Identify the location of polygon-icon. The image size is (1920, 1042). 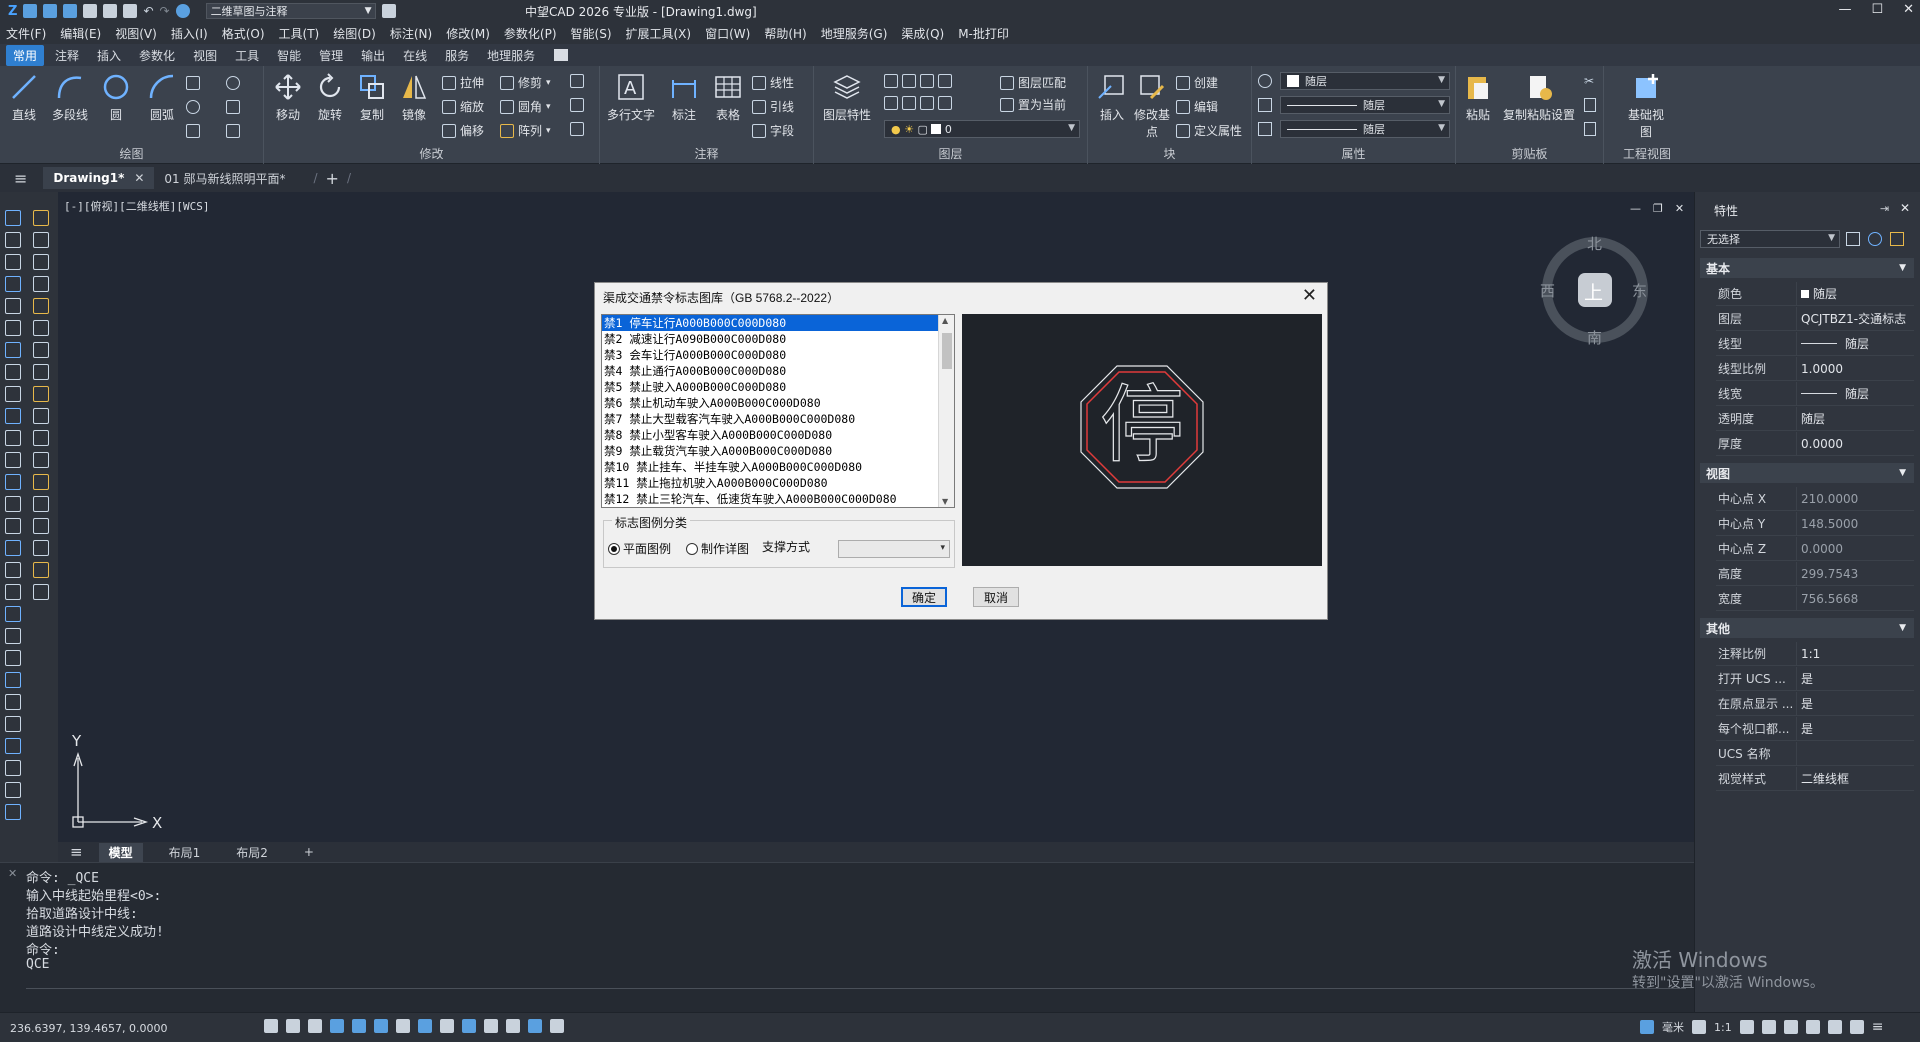
(13, 306).